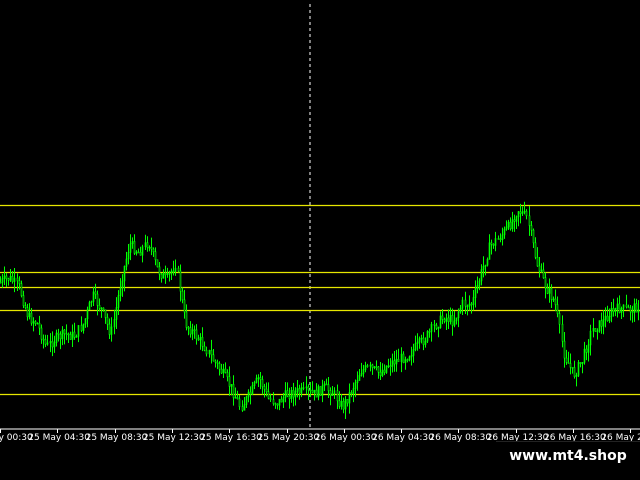 The width and height of the screenshot is (640, 480). Describe the element at coordinates (116, 438) in the screenshot. I see `x-axis-label: 25 May 08:30` at that location.